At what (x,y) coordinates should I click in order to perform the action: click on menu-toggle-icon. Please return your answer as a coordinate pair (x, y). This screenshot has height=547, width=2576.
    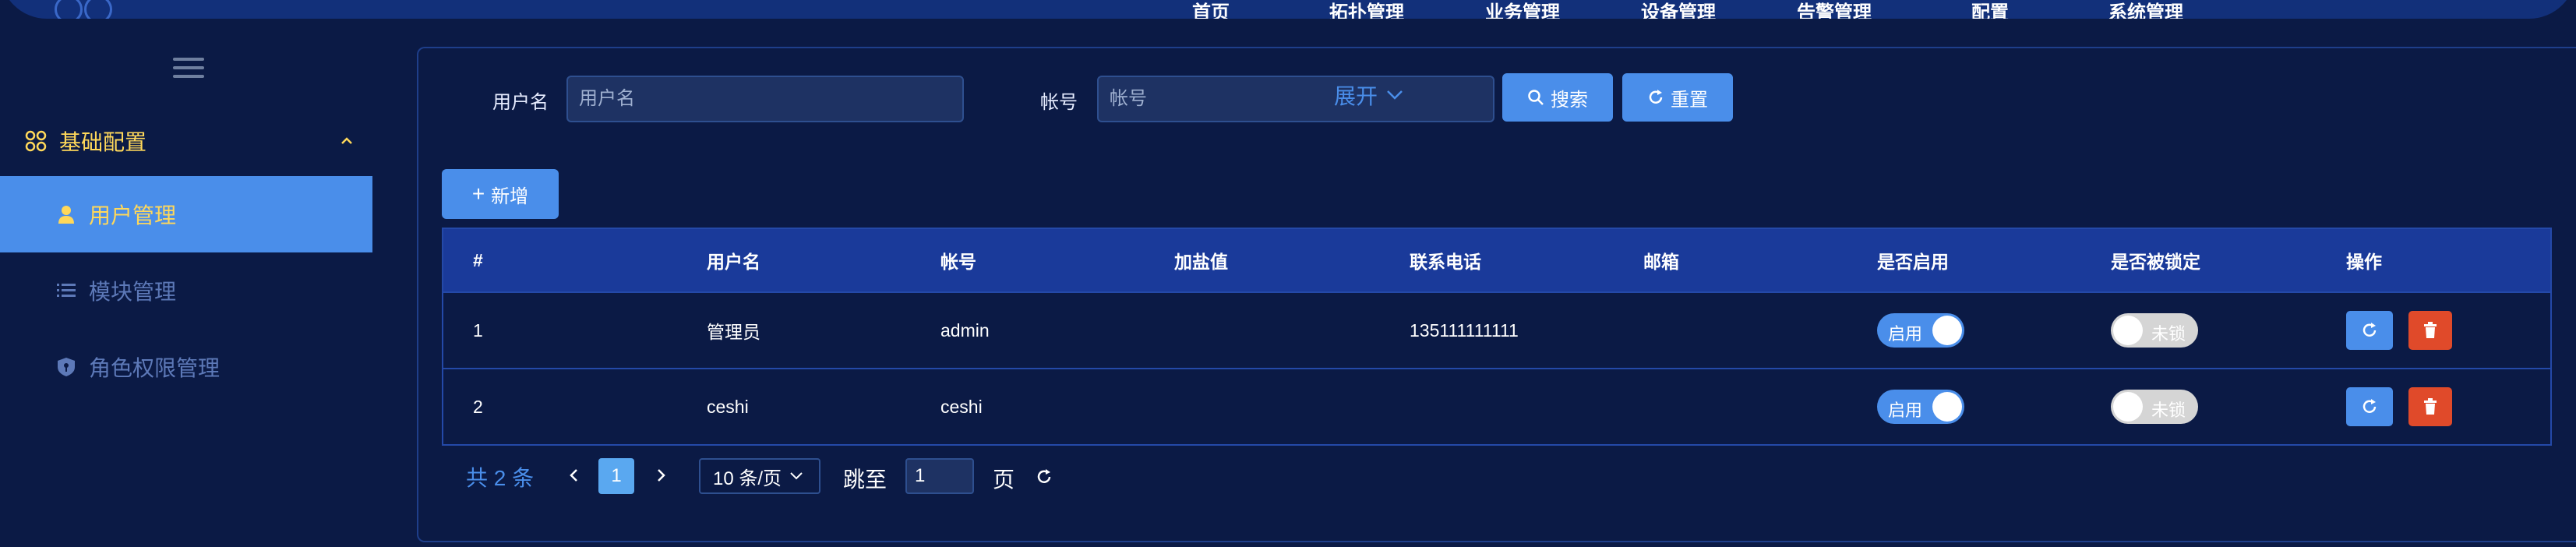
    Looking at the image, I should click on (188, 70).